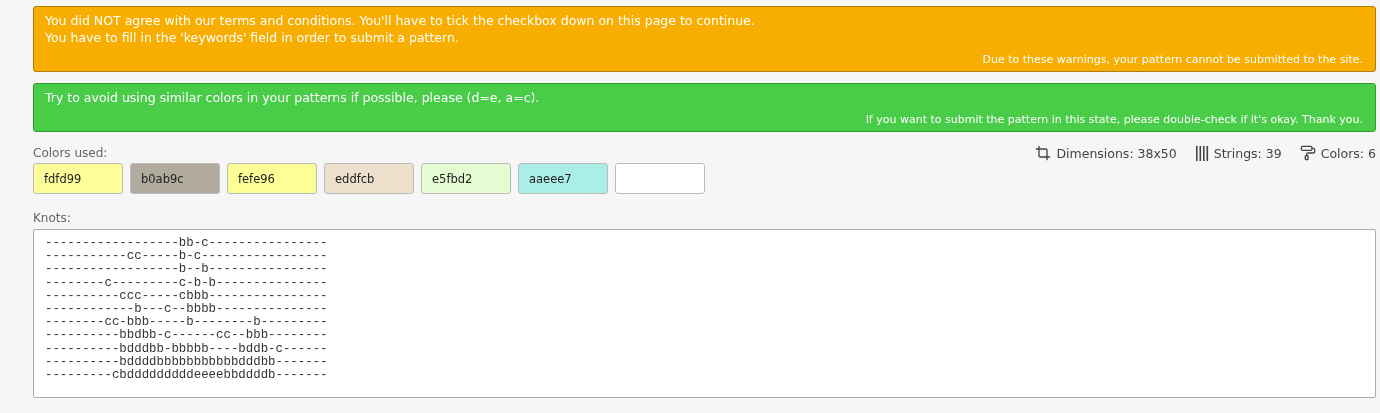 The height and width of the screenshot is (413, 1380). What do you see at coordinates (272, 178) in the screenshot?
I see `color-swatch: fefe96` at bounding box center [272, 178].